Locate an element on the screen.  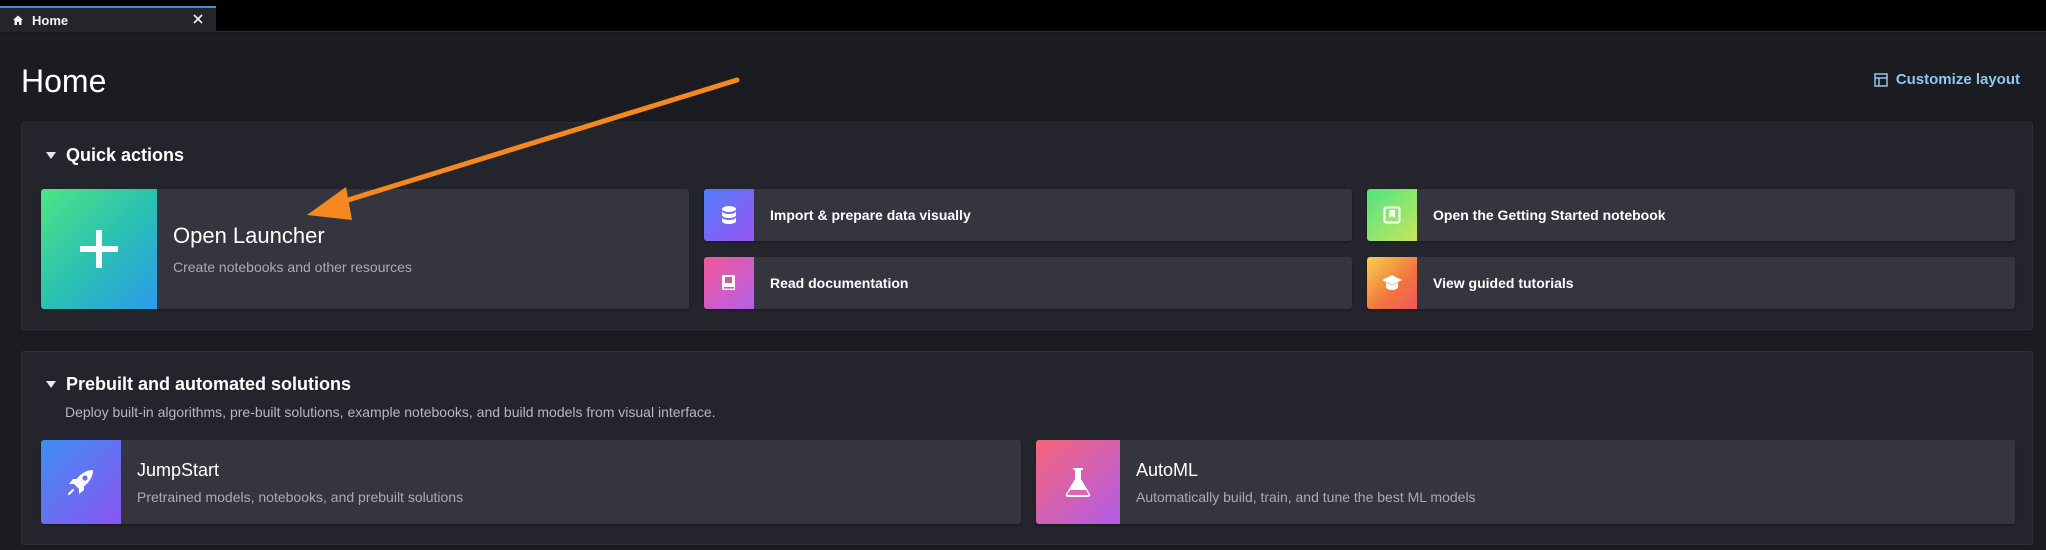
quick-actions-heading: Quick actions is located at coordinates (125, 155).